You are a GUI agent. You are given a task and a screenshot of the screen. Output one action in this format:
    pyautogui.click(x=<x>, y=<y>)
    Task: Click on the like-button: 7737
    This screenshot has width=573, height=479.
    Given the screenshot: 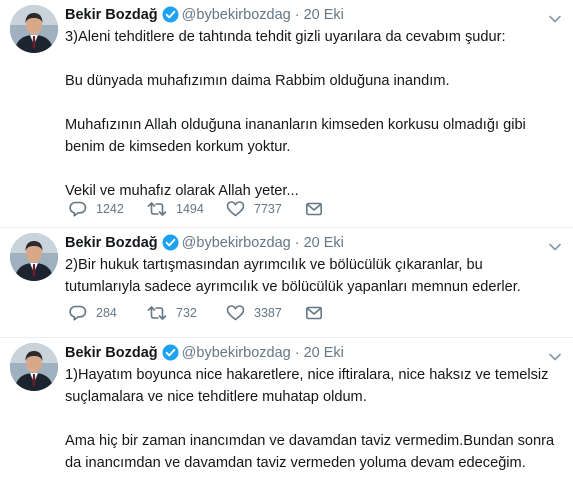 What is the action you would take?
    pyautogui.click(x=254, y=209)
    